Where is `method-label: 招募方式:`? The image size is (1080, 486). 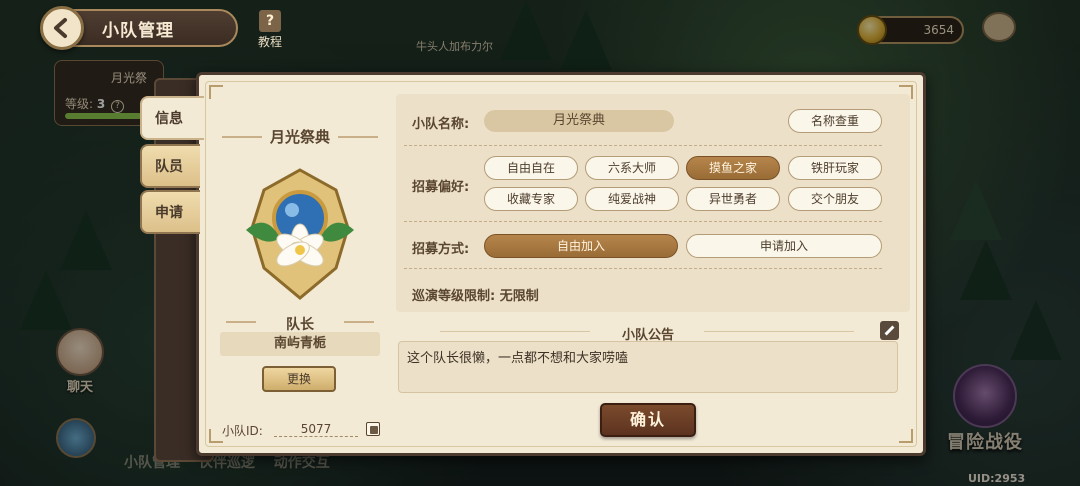
method-label: 招募方式: is located at coordinates (441, 249).